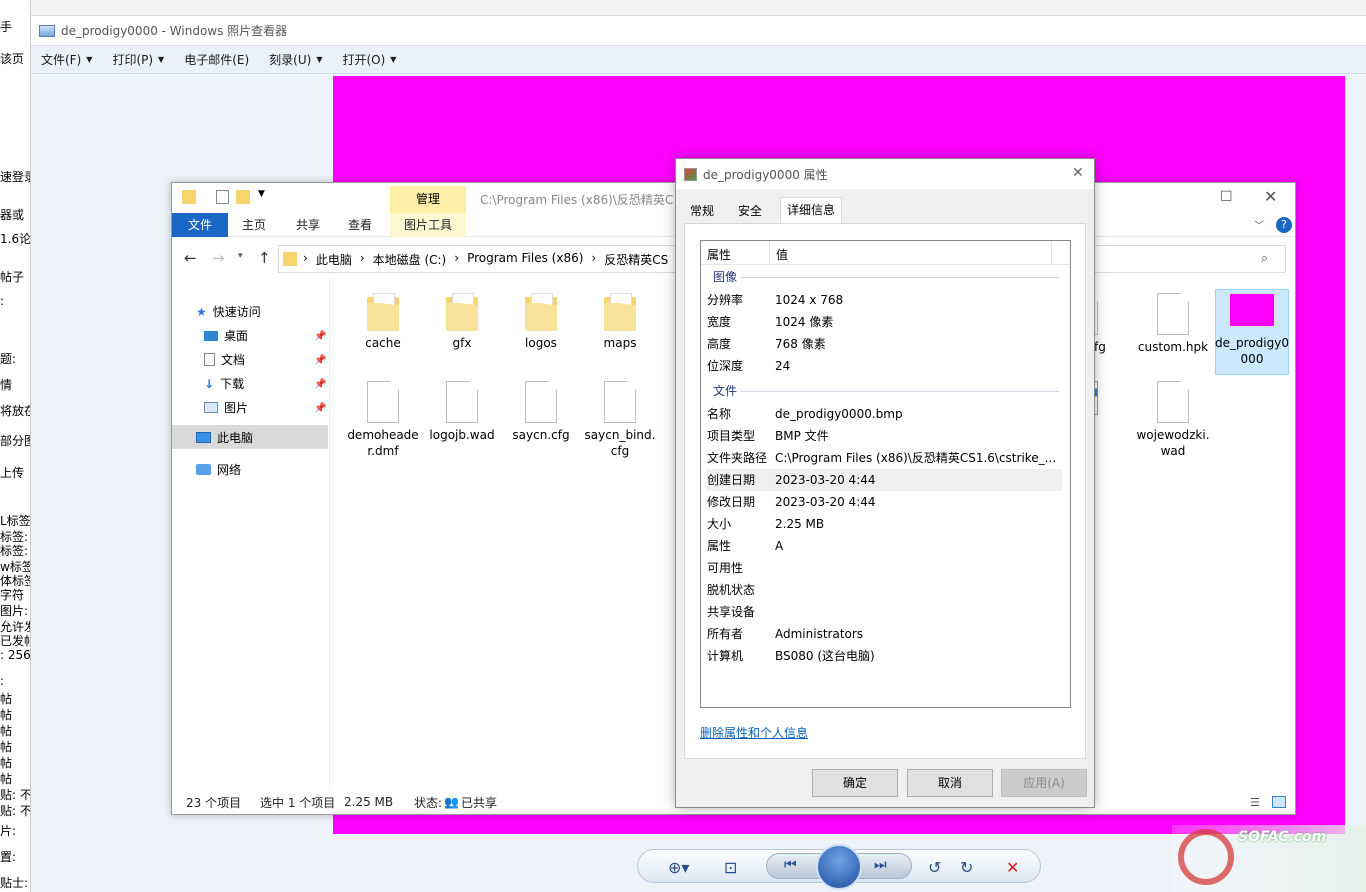  Describe the element at coordinates (218, 258) in the screenshot. I see `forward-arrow-icon: →` at that location.